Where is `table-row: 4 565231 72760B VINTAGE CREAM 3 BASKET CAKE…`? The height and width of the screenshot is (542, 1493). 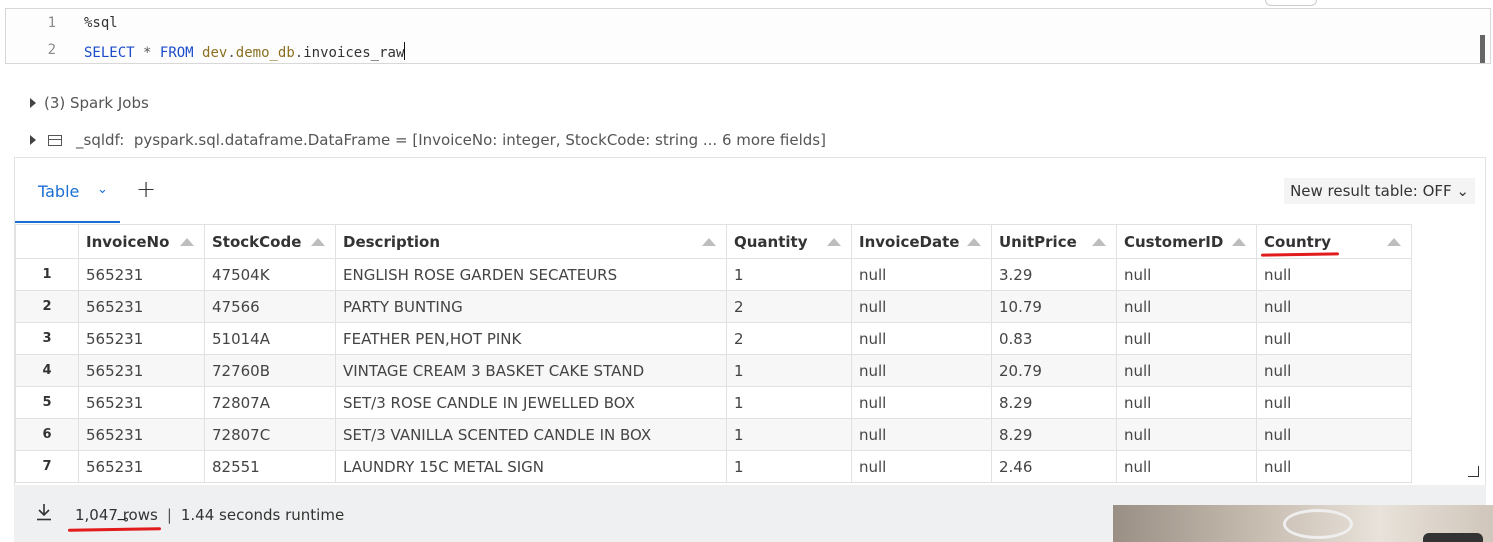 table-row: 4 565231 72760B VINTAGE CREAM 3 BASKET CAKE… is located at coordinates (713, 370).